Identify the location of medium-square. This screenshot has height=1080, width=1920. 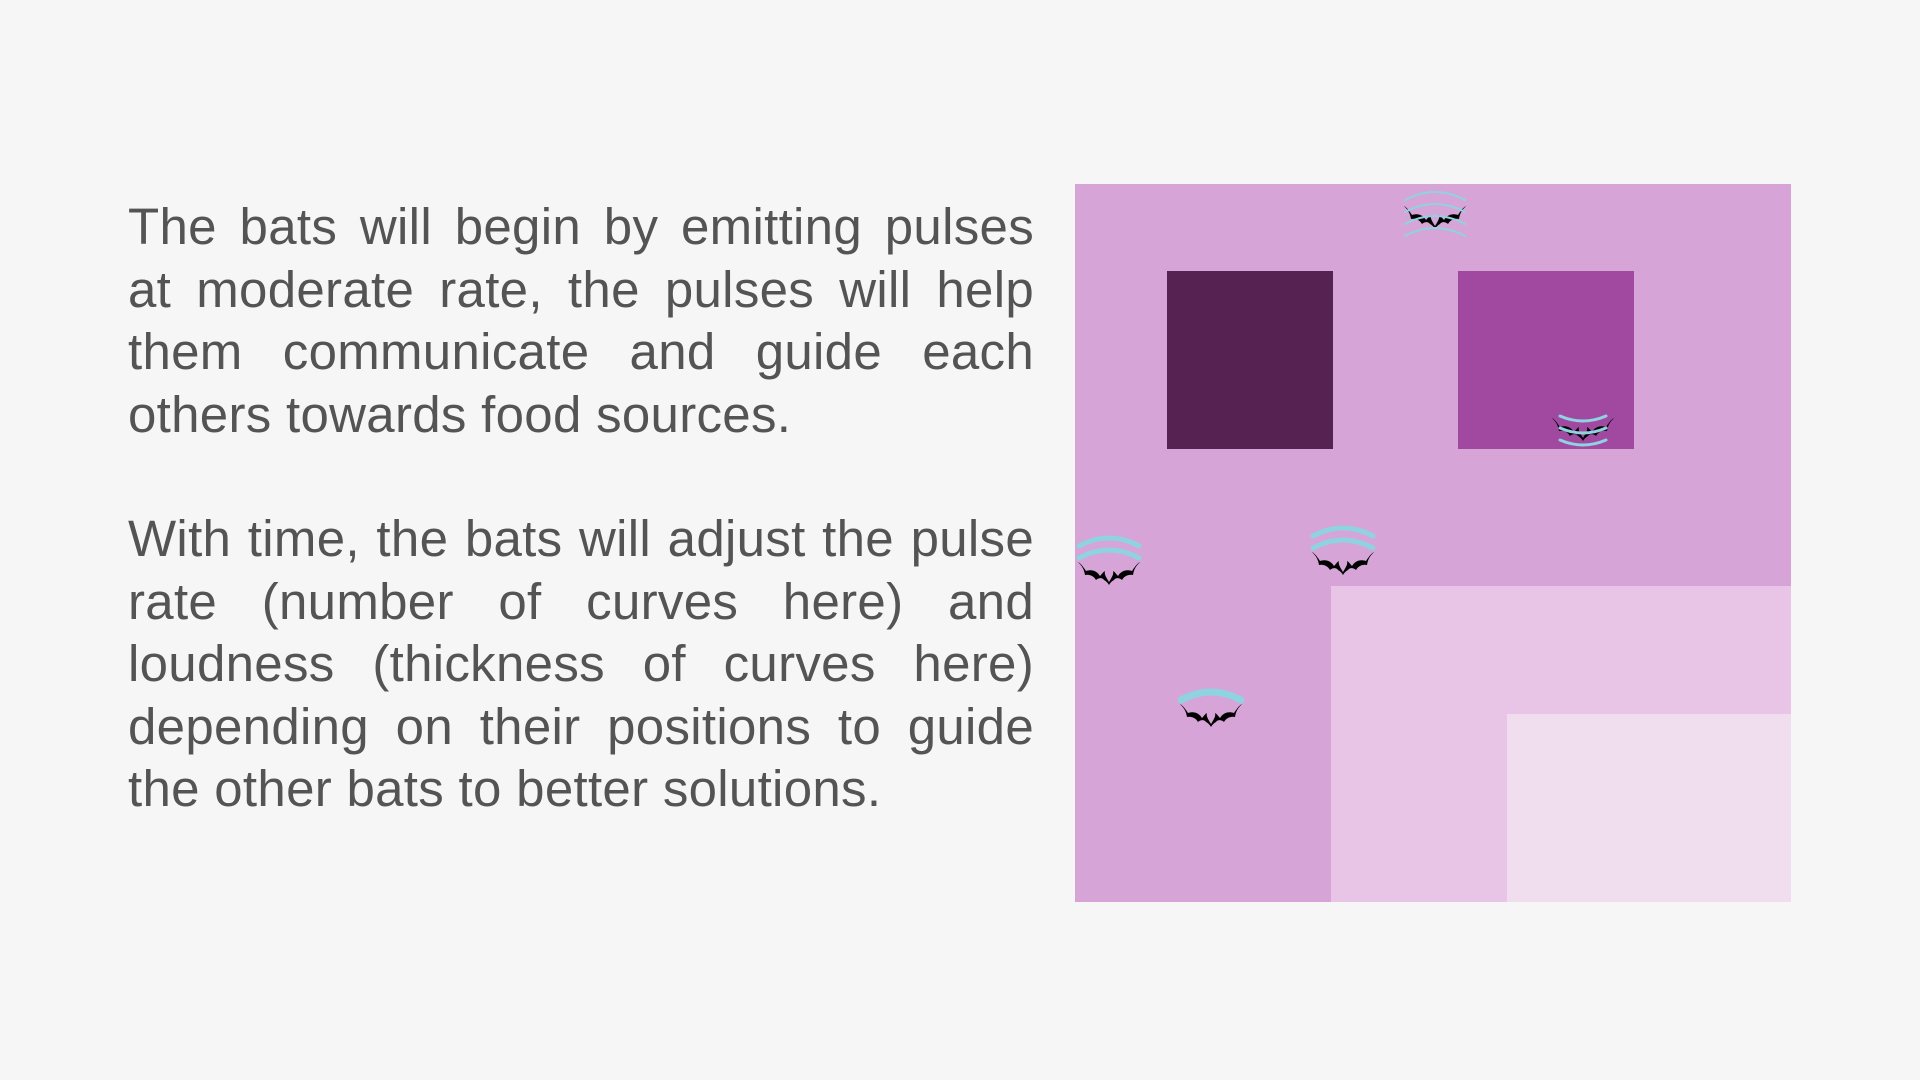
(1546, 360).